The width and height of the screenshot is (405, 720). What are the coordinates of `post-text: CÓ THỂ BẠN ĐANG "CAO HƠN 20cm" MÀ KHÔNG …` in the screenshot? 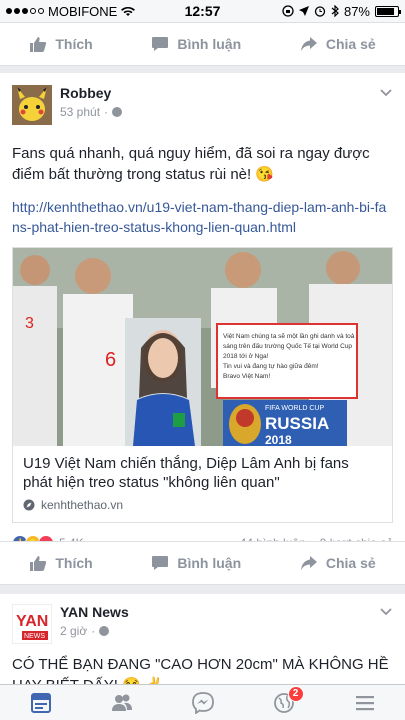 It's located at (200, 670).